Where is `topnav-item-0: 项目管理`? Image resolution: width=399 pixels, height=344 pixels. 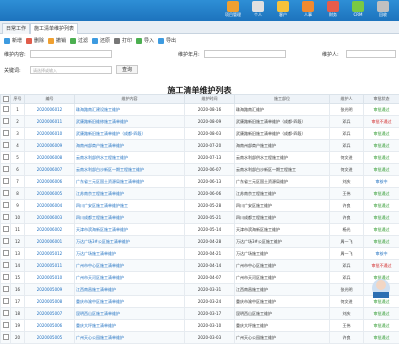
topnav-item-0: 项目管理 is located at coordinates (233, 11).